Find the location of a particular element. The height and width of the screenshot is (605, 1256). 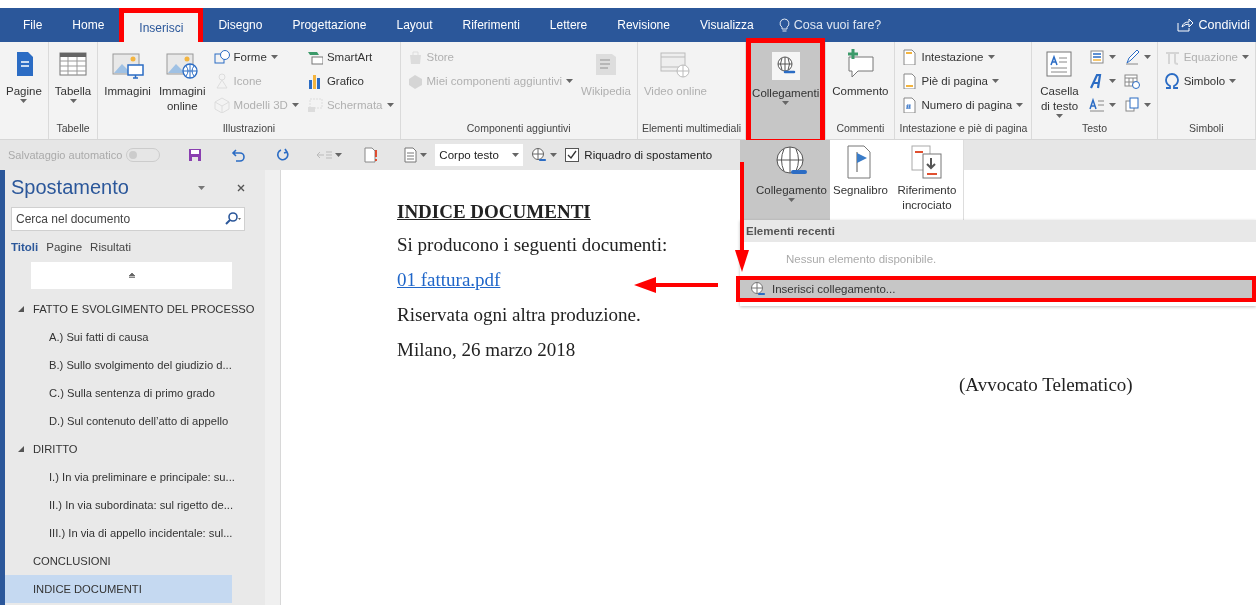

heading-item: CONCLUSIONI is located at coordinates (135, 561).